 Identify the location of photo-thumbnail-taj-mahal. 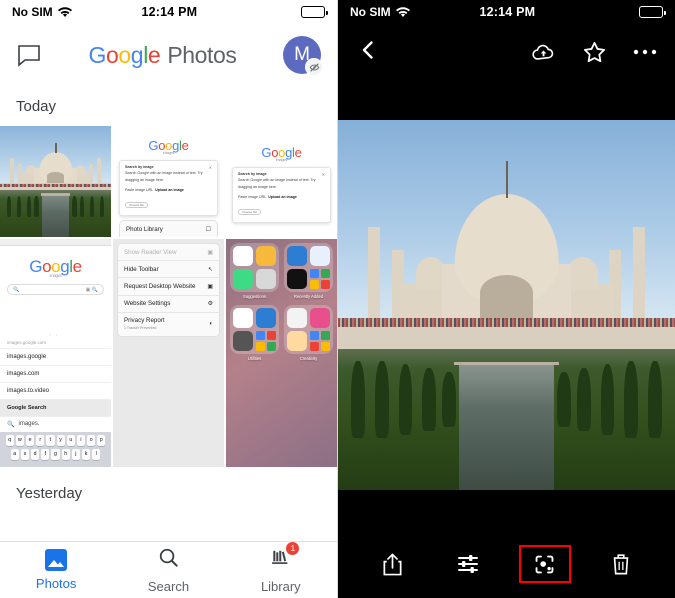
(55, 181).